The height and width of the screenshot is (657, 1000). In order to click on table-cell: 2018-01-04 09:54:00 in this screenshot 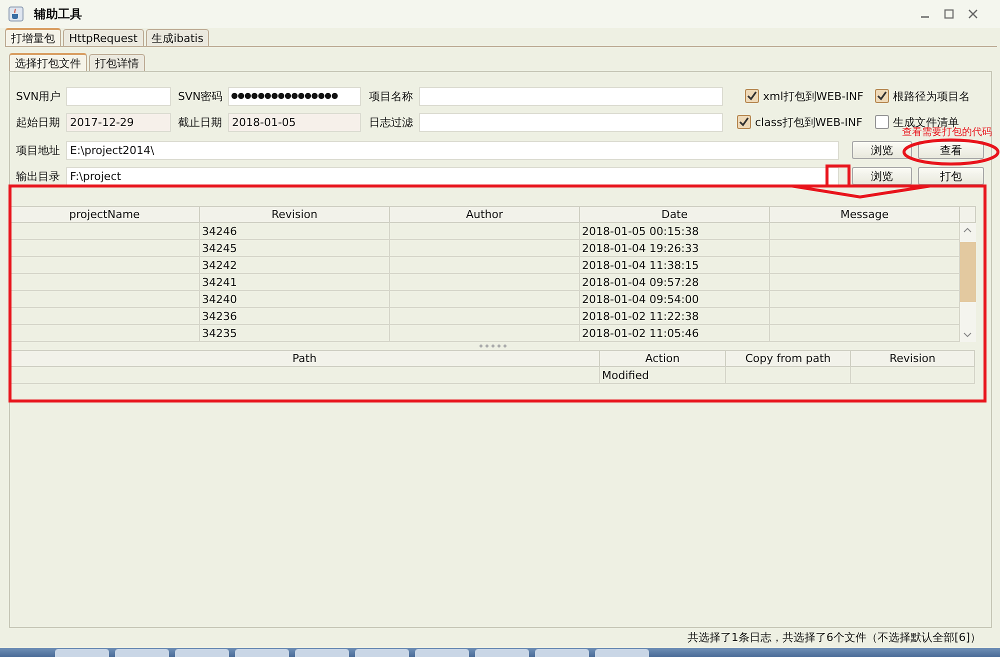, I will do `click(675, 299)`.